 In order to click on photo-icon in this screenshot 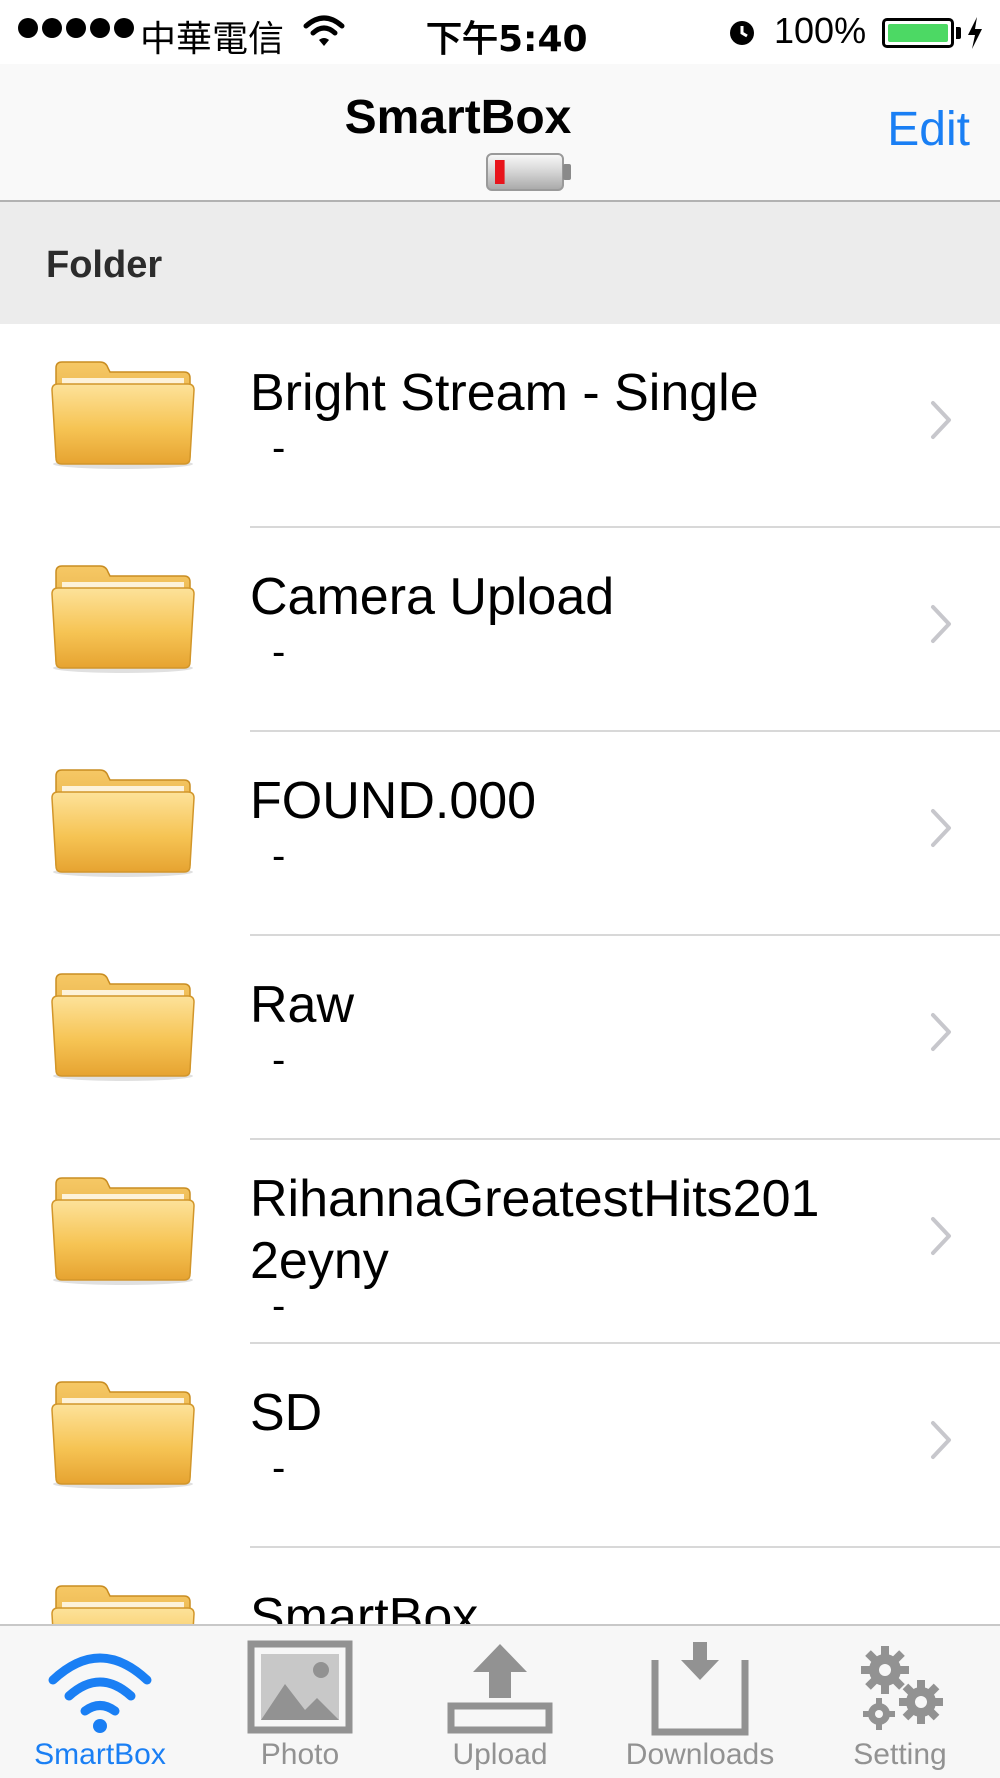, I will do `click(300, 1687)`.